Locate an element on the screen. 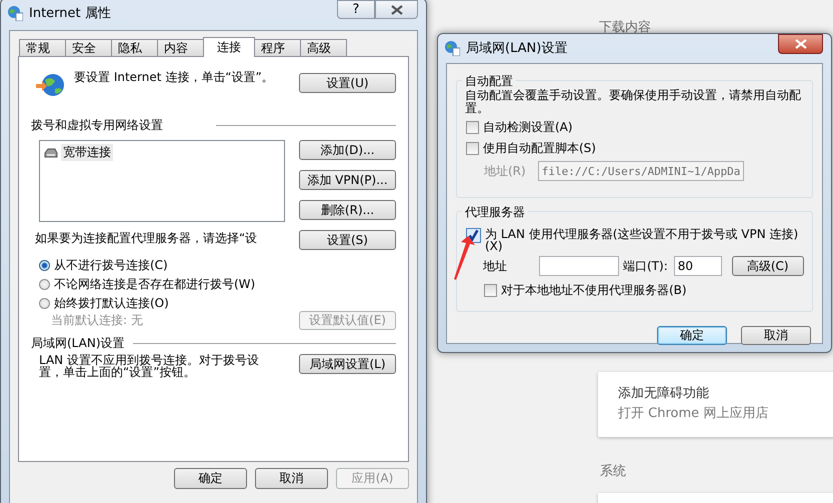 The height and width of the screenshot is (503, 833). address-field is located at coordinates (579, 266).